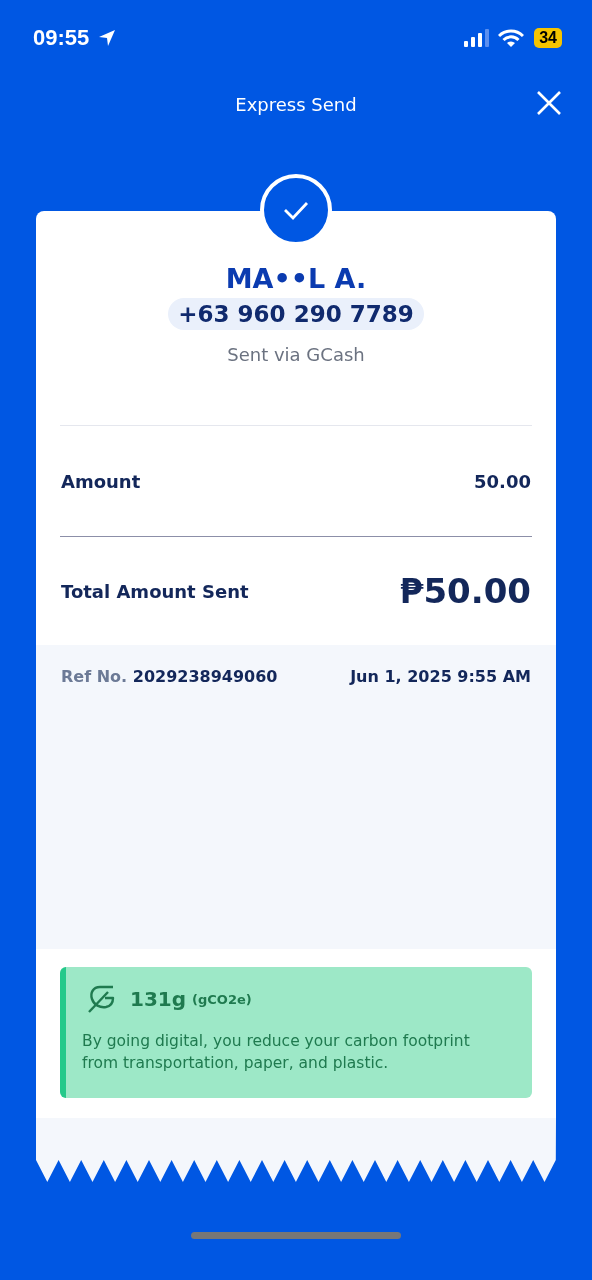  What do you see at coordinates (222, 999) in the screenshot?
I see `carbon-unit: (gCO2e)` at bounding box center [222, 999].